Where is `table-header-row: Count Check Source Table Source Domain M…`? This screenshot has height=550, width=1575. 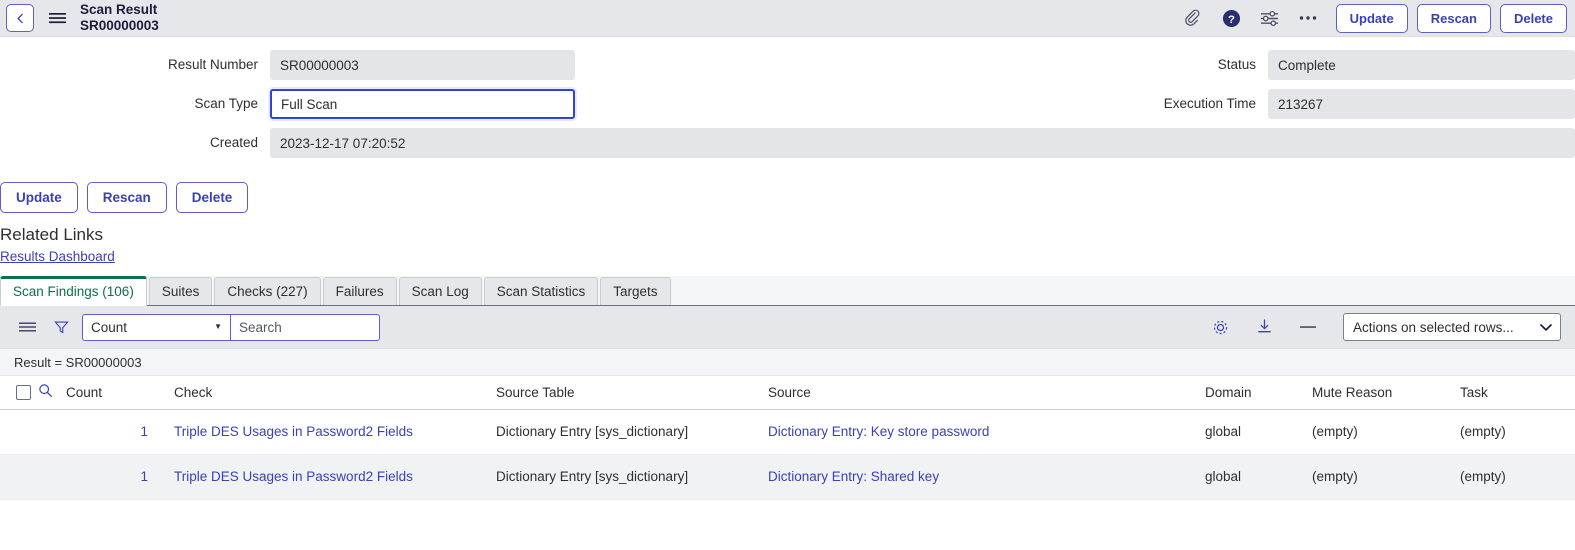
table-header-row: Count Check Source Table Source Domain M… is located at coordinates (787, 393).